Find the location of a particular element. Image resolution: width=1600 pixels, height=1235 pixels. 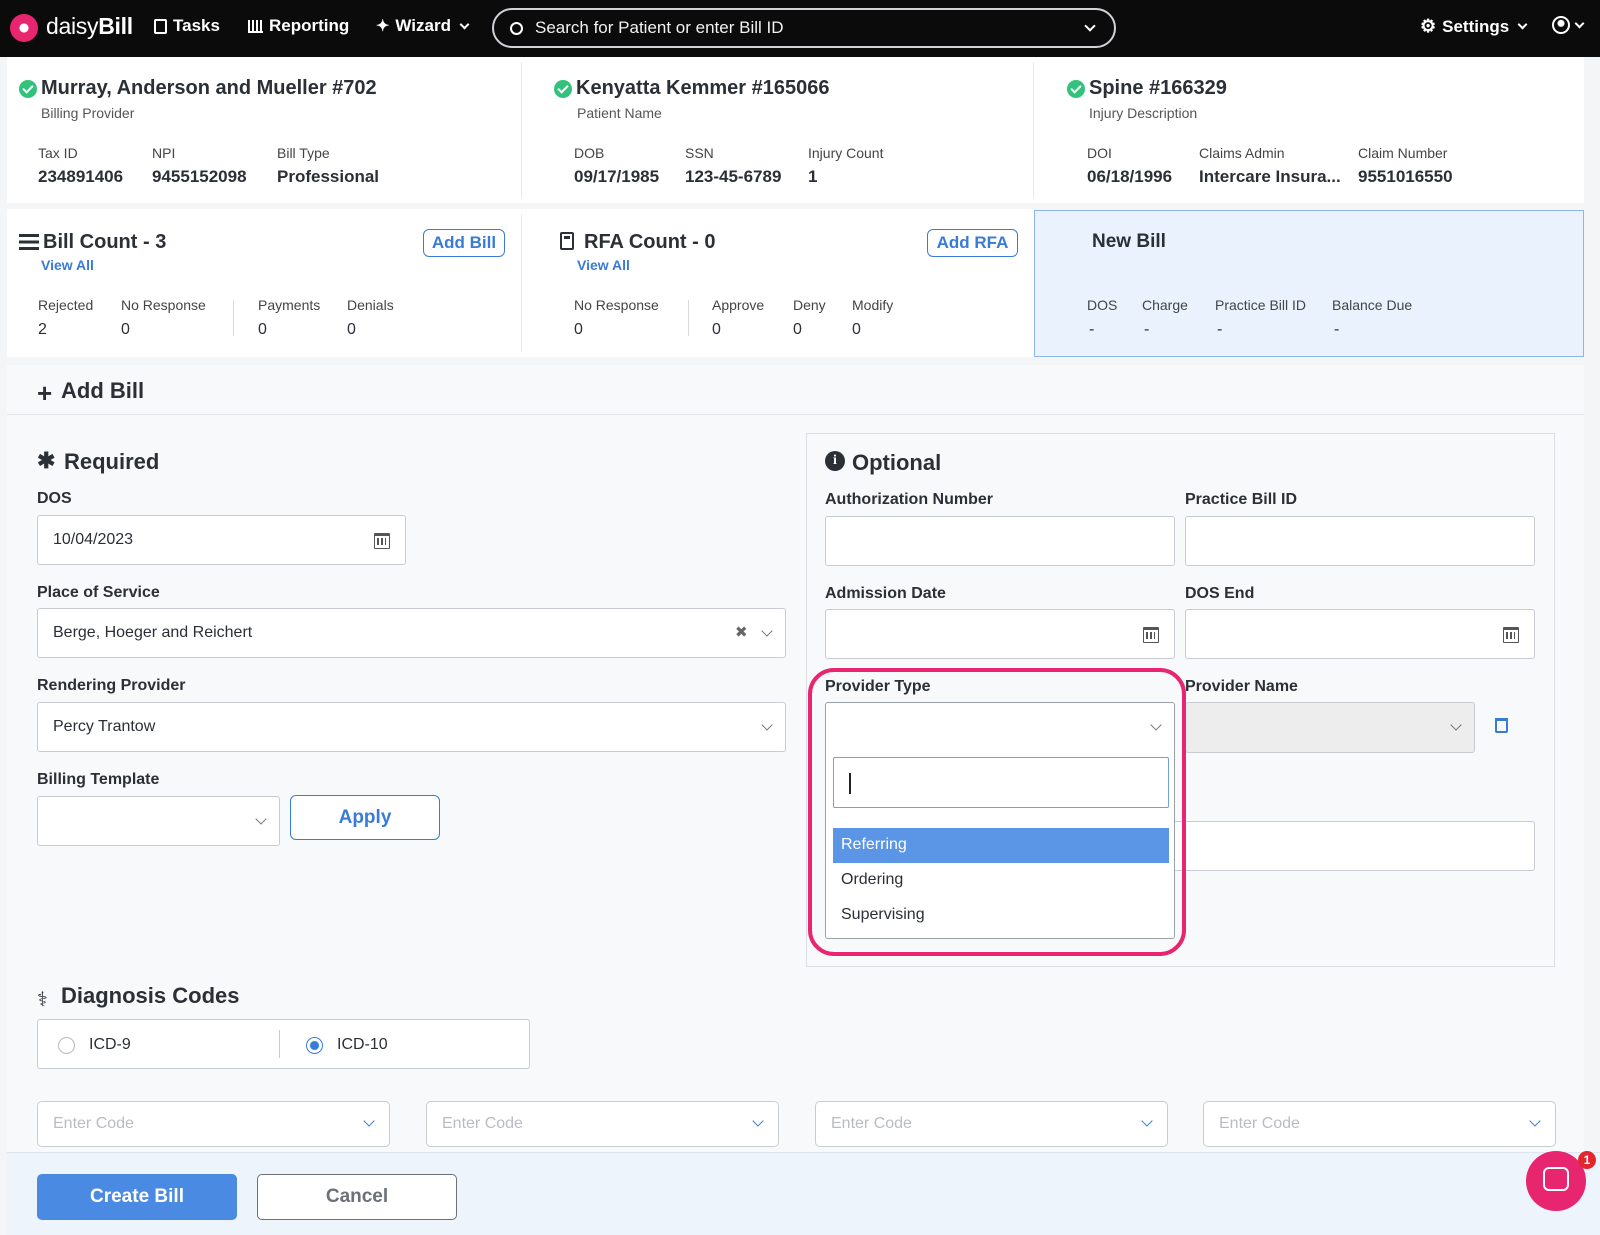

dos-end-label: DOS End is located at coordinates (1220, 593).